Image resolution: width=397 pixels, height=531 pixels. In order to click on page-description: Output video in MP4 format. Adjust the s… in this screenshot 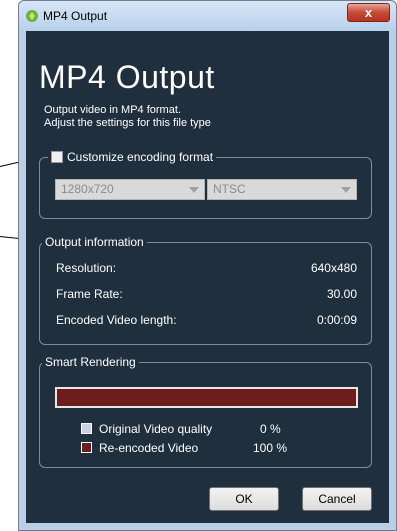, I will do `click(127, 117)`.